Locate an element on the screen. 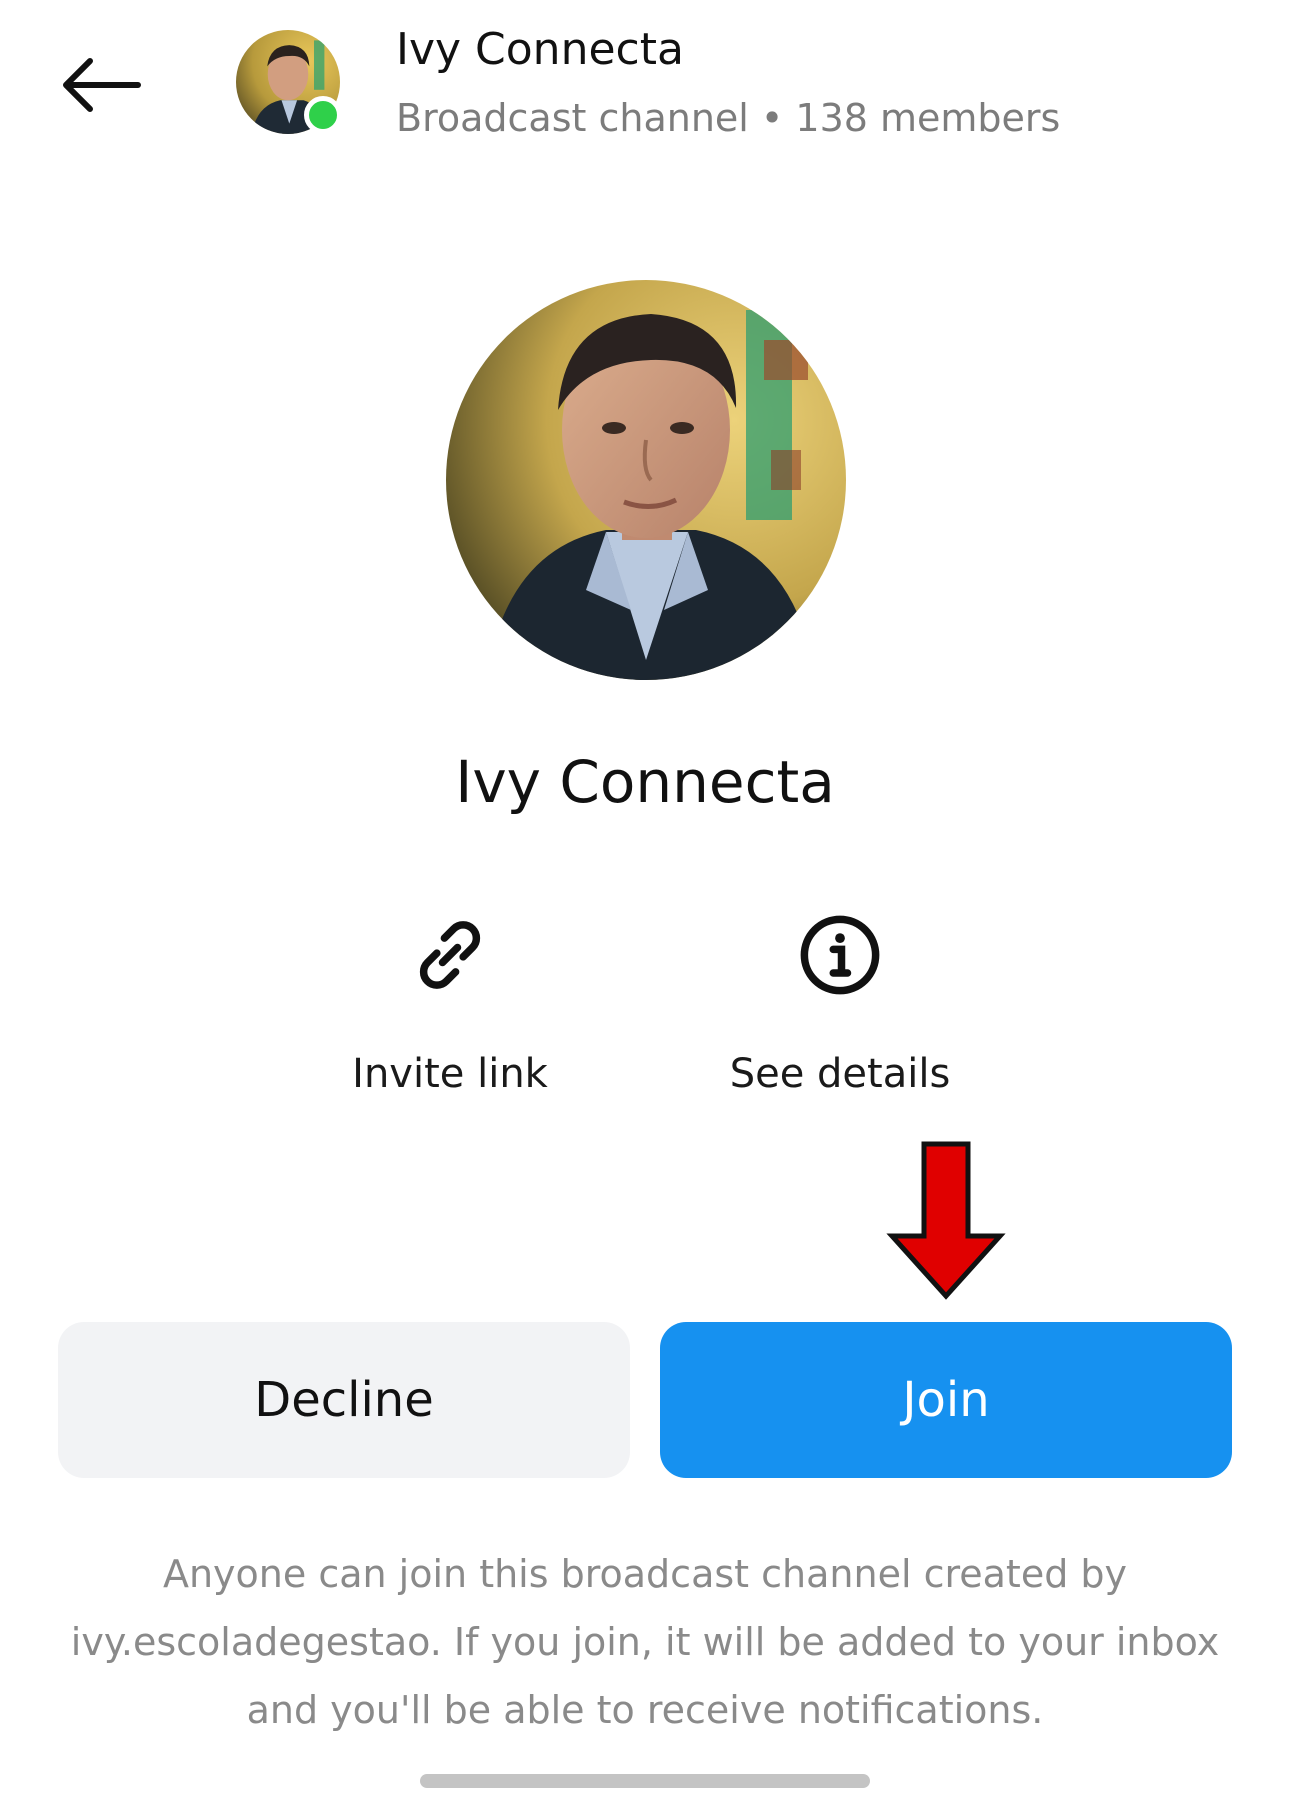  see-details-label: See details is located at coordinates (840, 1074).